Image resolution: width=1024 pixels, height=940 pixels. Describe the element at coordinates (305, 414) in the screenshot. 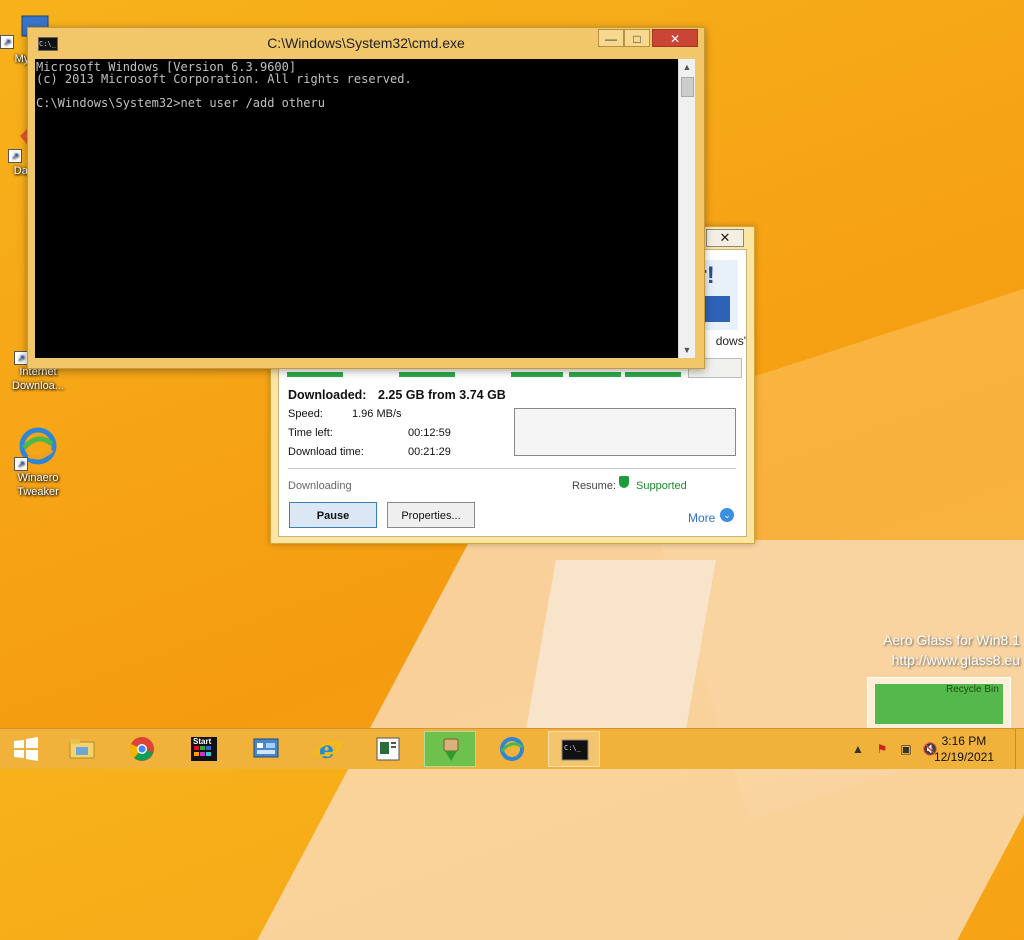

I see `speed-label: Speed:` at that location.